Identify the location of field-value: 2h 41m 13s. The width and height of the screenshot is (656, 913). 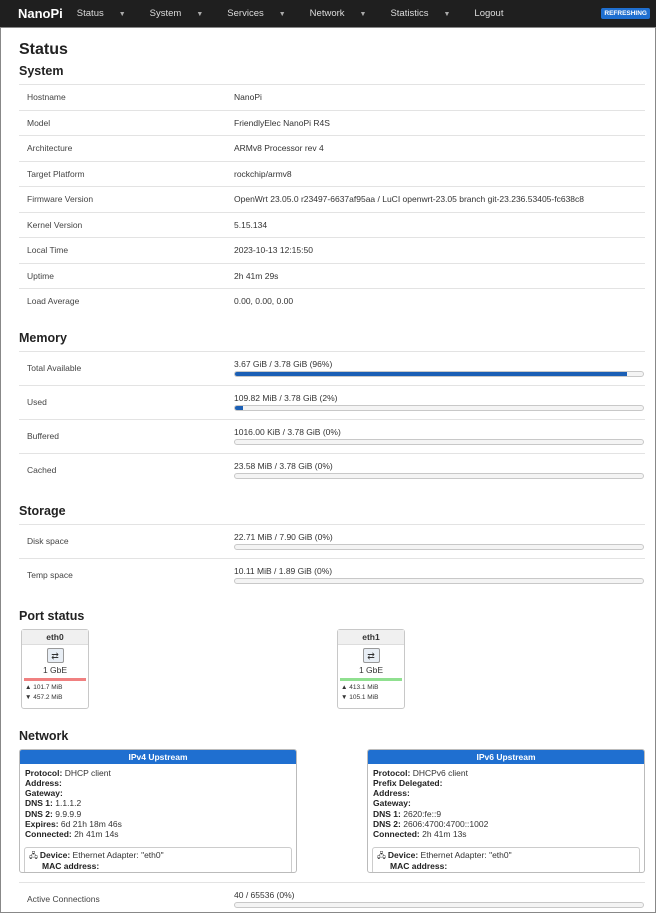
(444, 834).